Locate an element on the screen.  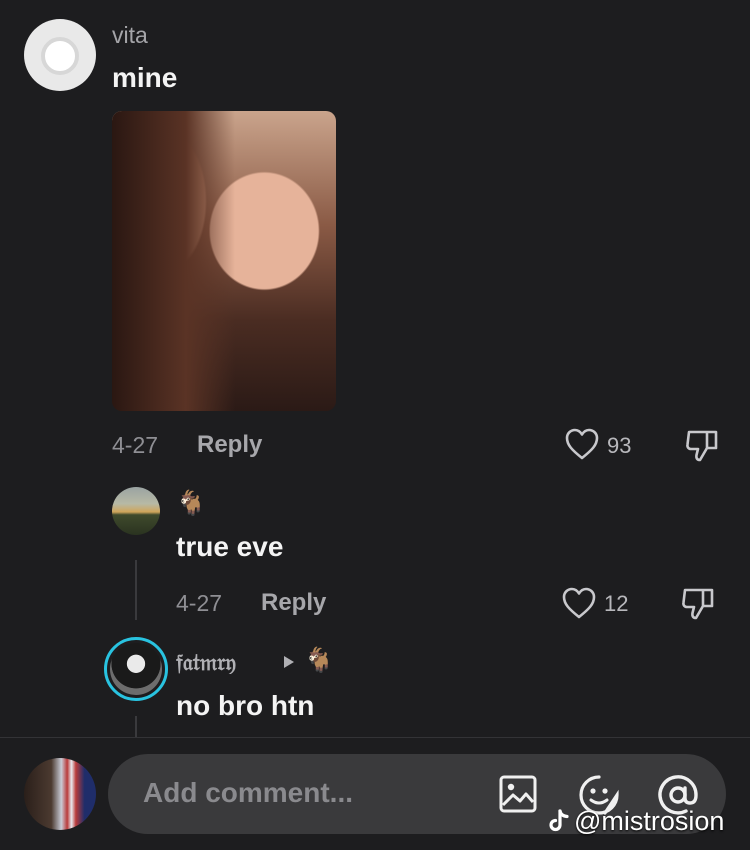
comment-username: vita is located at coordinates (130, 35).